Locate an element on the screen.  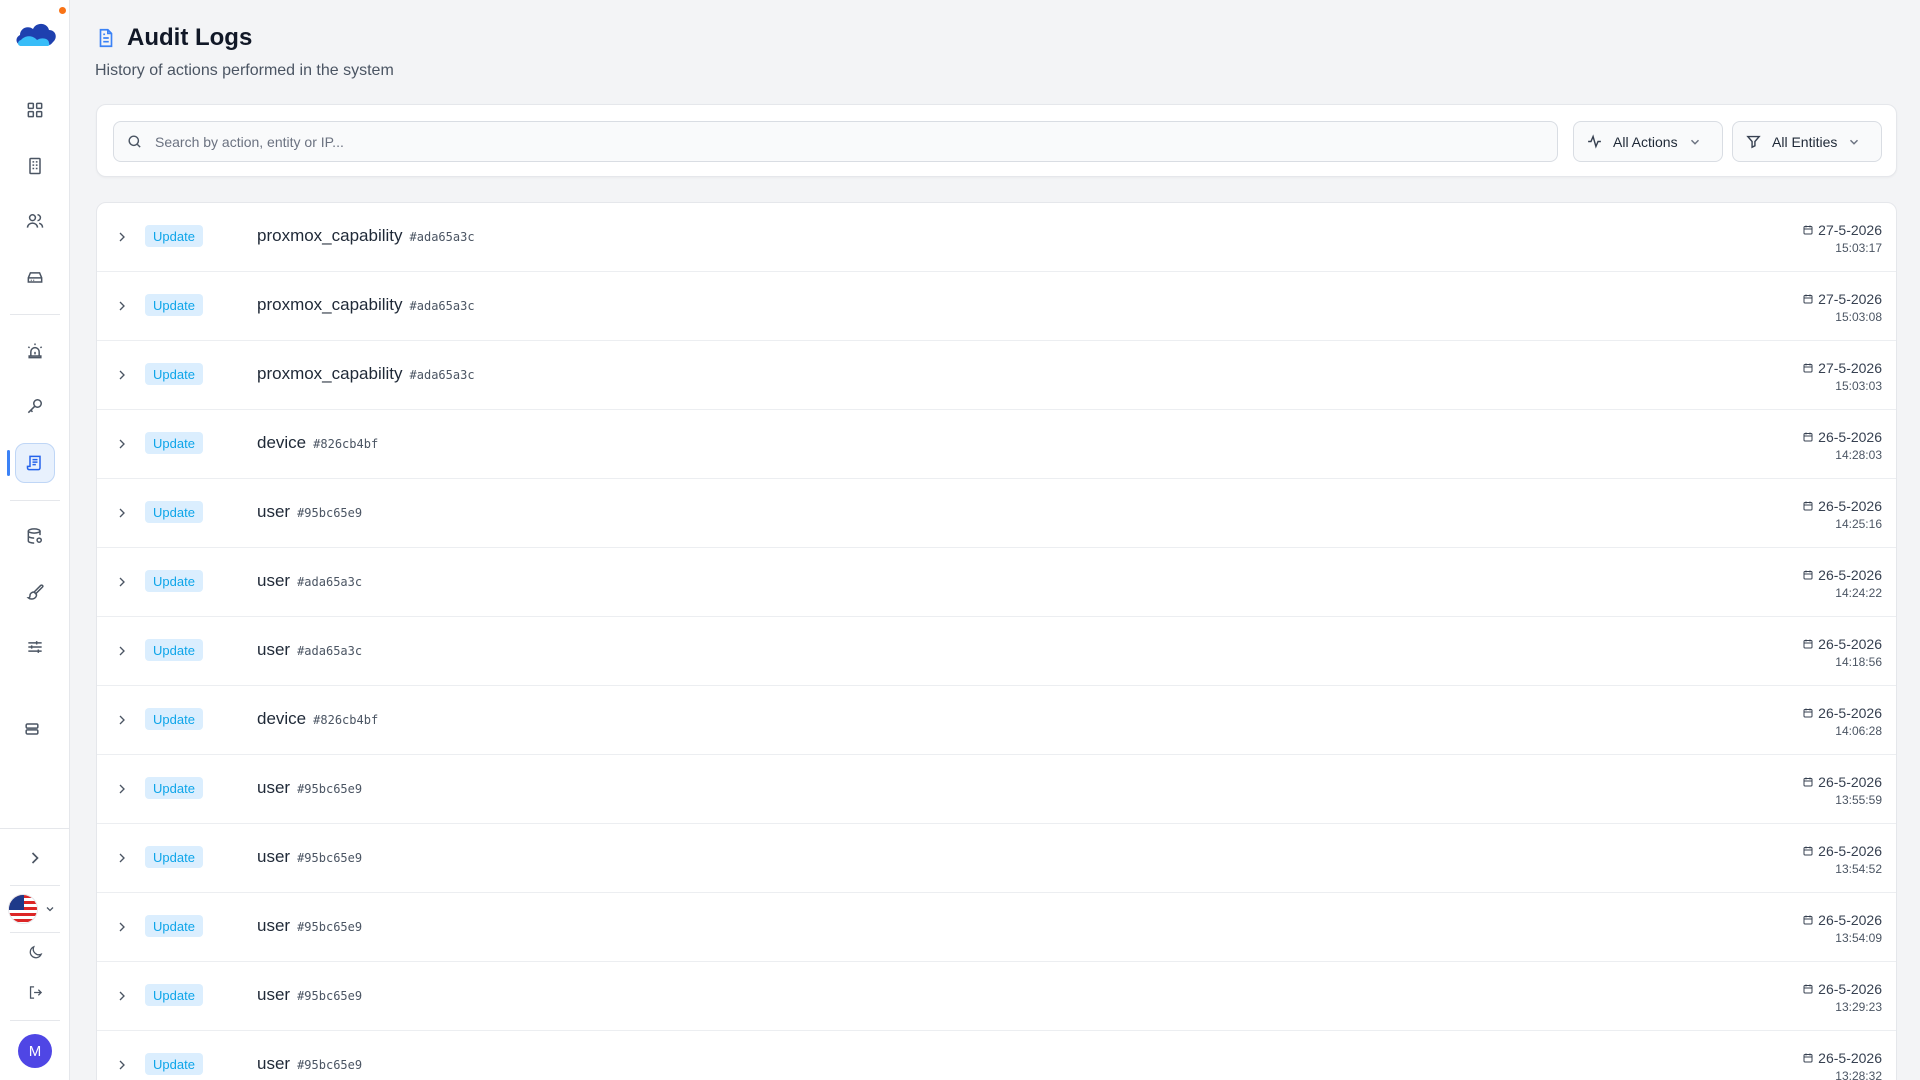
nav-users is located at coordinates (35, 221).